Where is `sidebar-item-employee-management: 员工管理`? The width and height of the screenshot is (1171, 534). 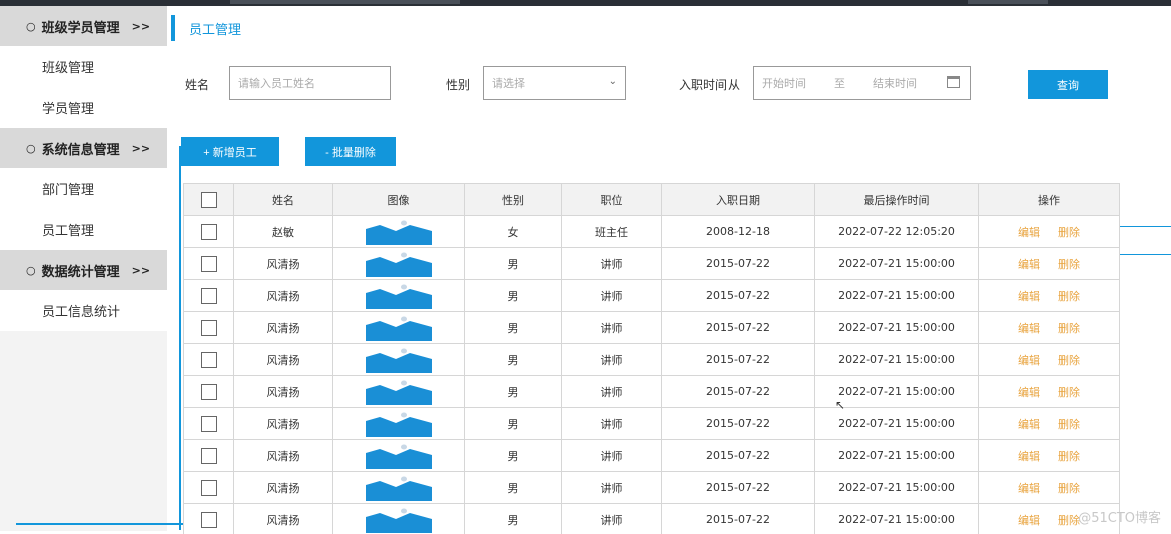 sidebar-item-employee-management: 员工管理 is located at coordinates (83, 229).